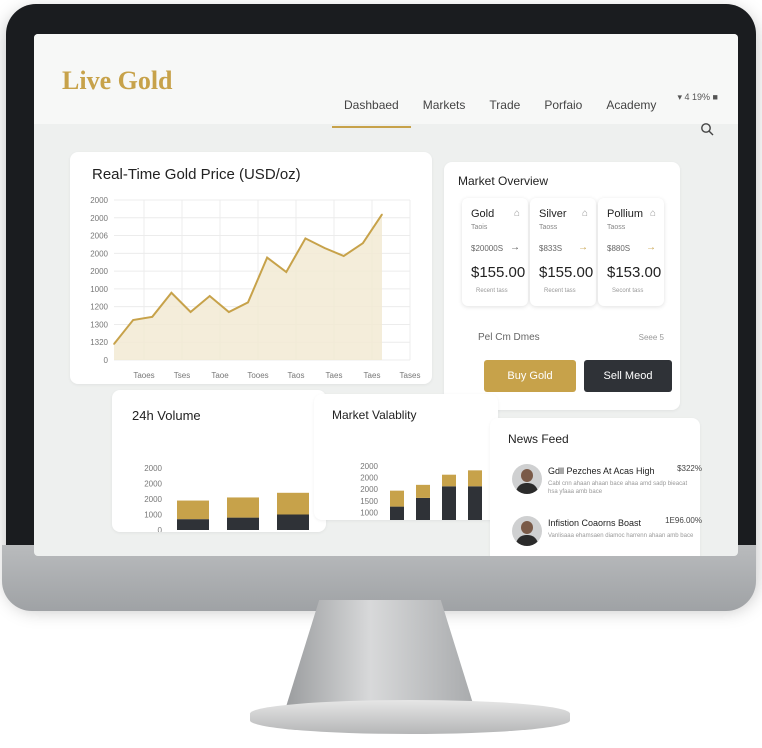 Image resolution: width=762 pixels, height=748 pixels. I want to click on nav-dashboard: Dashbaed, so click(371, 113).